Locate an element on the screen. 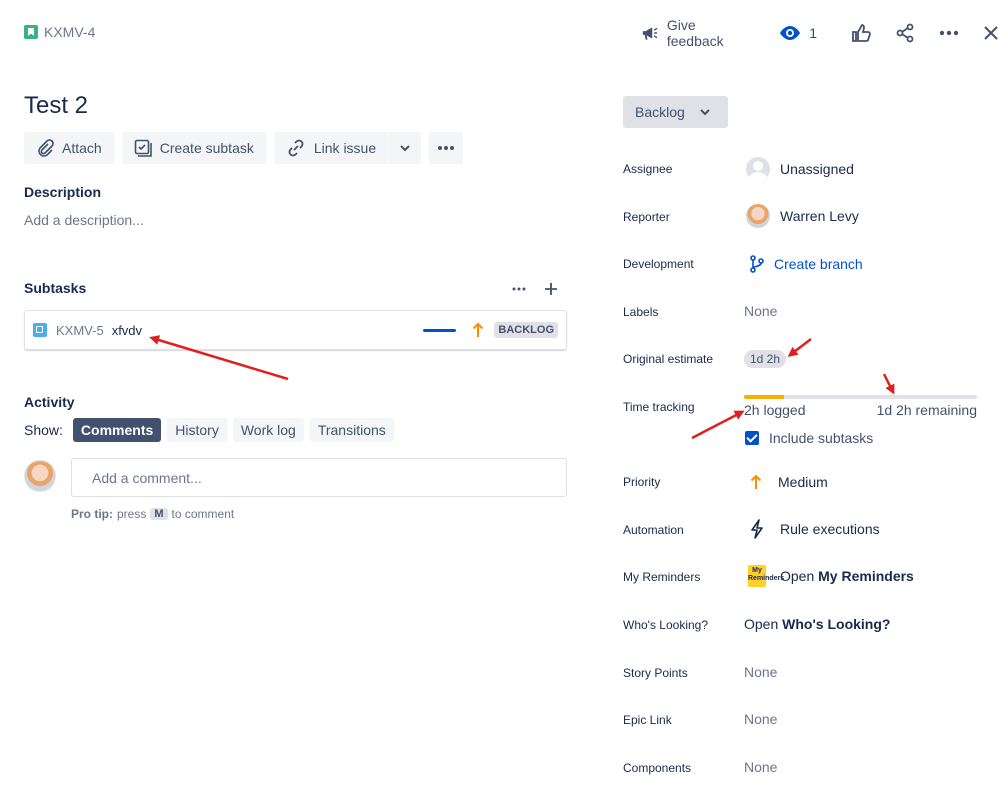 This screenshot has height=791, width=999. assignee-field: Unassigned is located at coordinates (800, 169).